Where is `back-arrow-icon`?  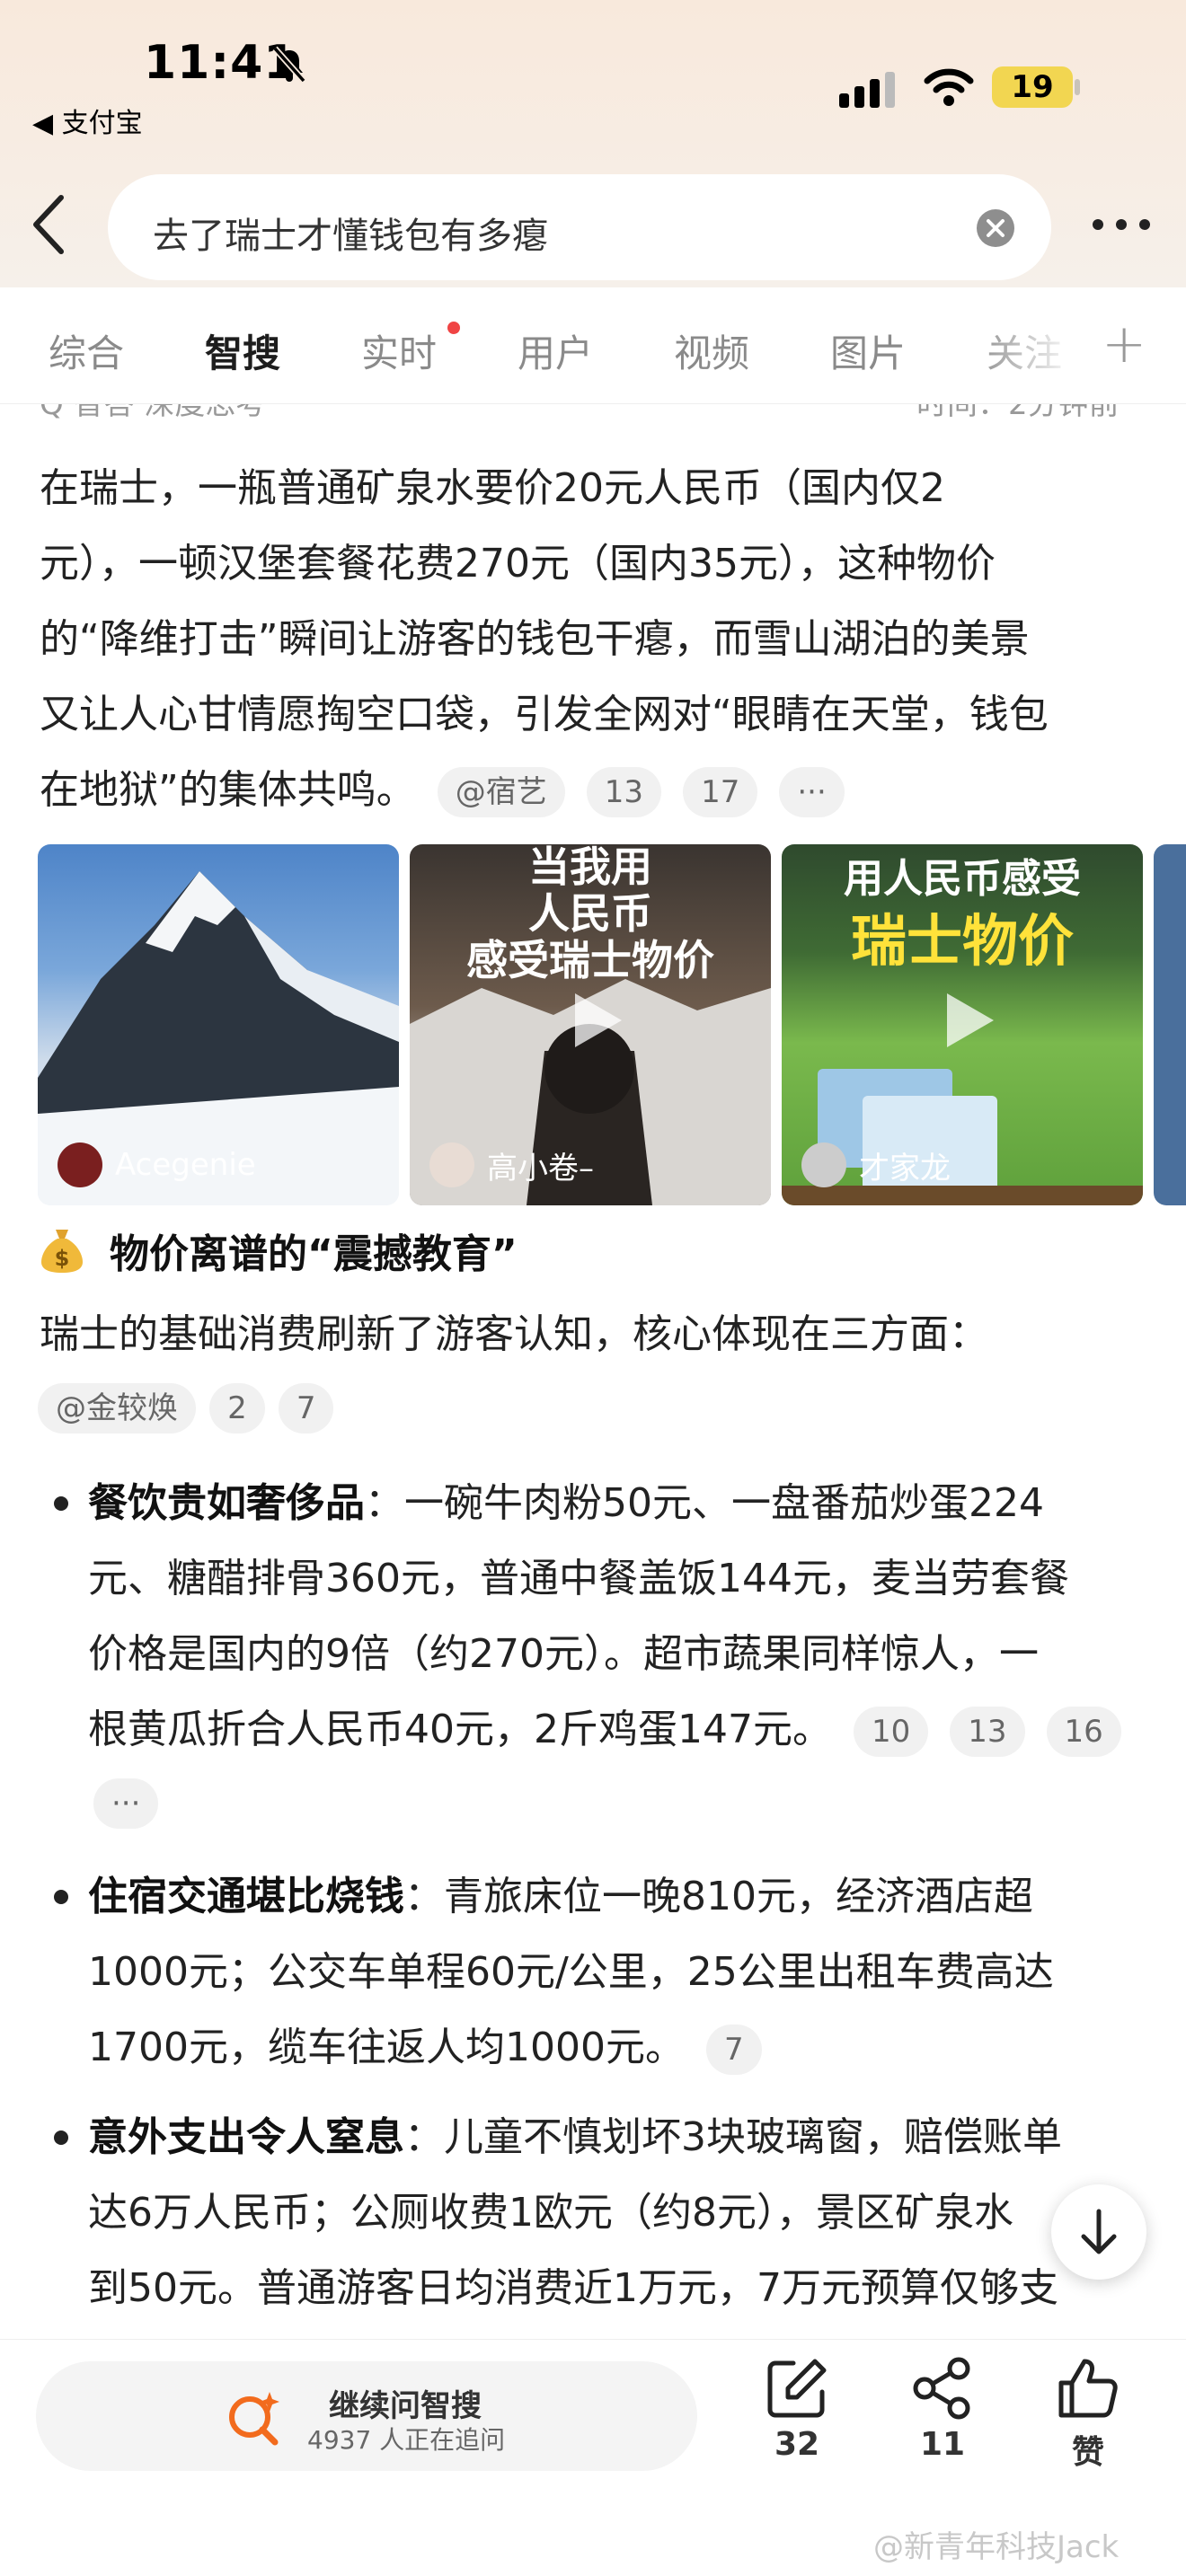 back-arrow-icon is located at coordinates (48, 224).